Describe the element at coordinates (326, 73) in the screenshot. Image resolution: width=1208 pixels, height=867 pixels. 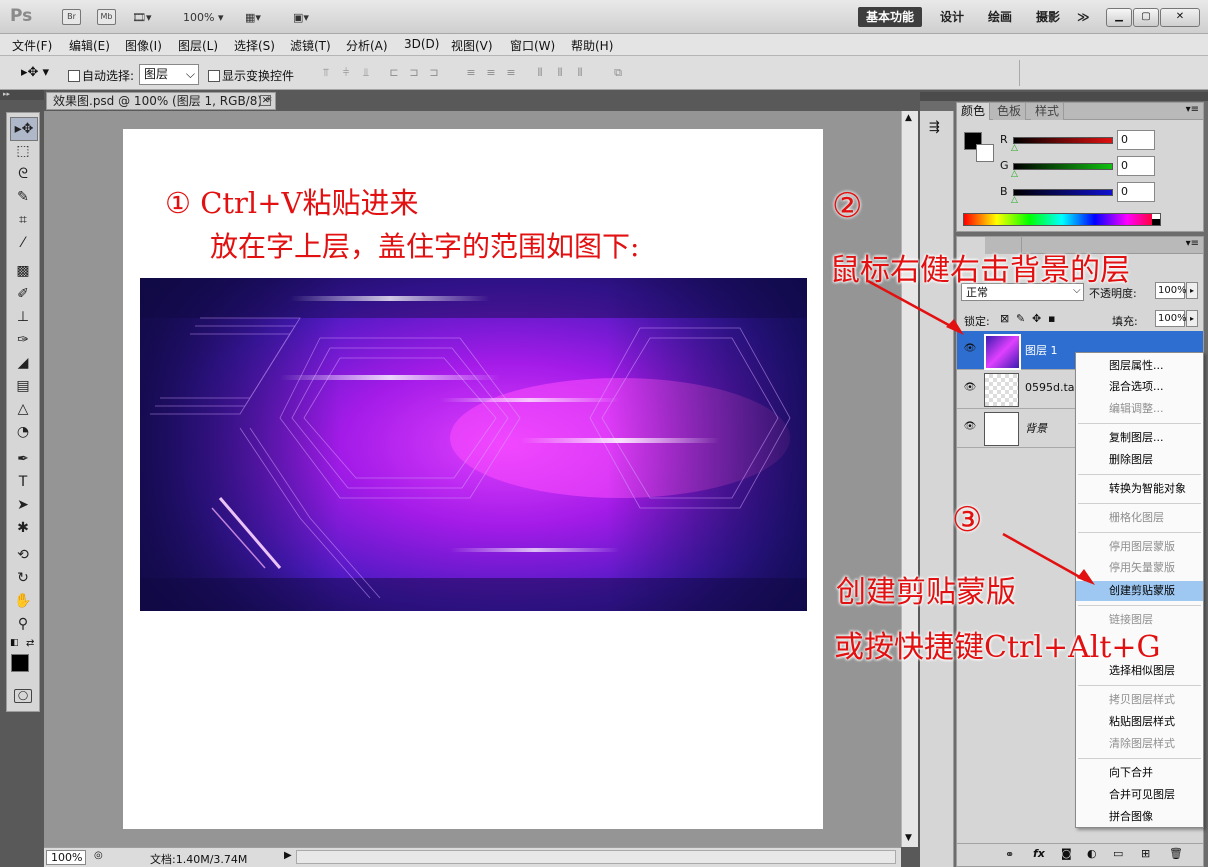
I see `align-top-icon: ⫪` at that location.